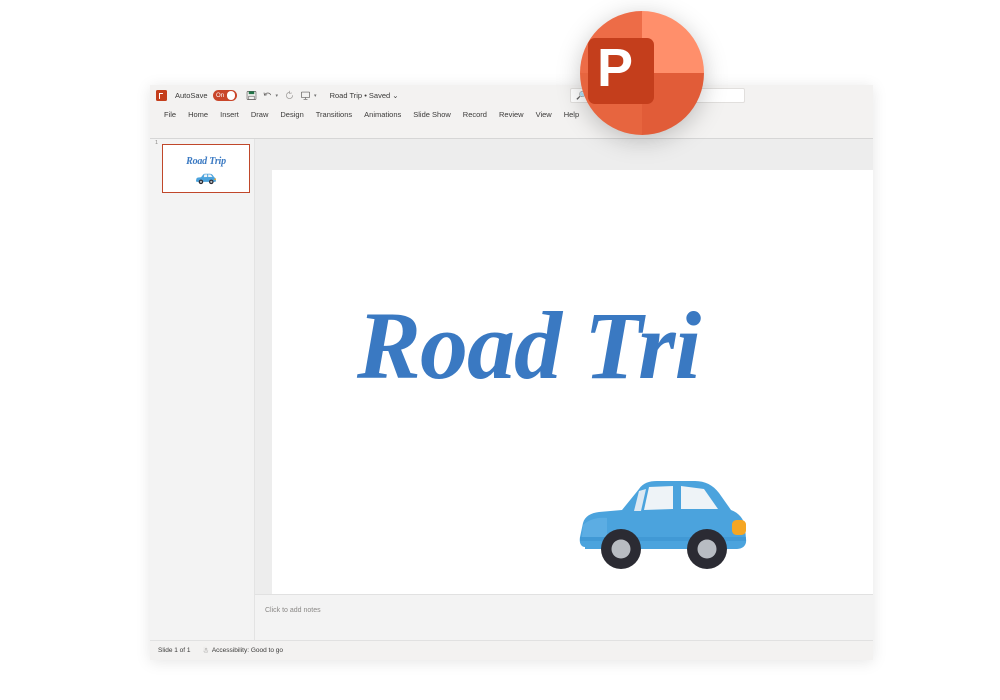 This screenshot has height=700, width=1000. What do you see at coordinates (157, 143) in the screenshot?
I see `thumbnail-number: 1` at bounding box center [157, 143].